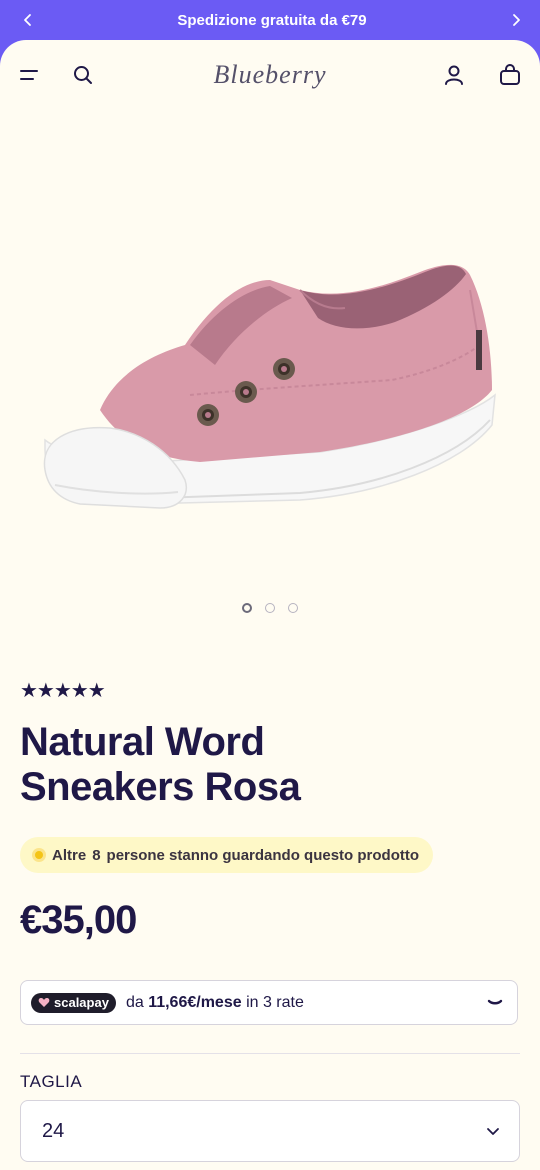 The image size is (540, 1170). I want to click on scalapay-installments: scalapay da 11,66€/mese in 3 rate, so click(269, 1002).